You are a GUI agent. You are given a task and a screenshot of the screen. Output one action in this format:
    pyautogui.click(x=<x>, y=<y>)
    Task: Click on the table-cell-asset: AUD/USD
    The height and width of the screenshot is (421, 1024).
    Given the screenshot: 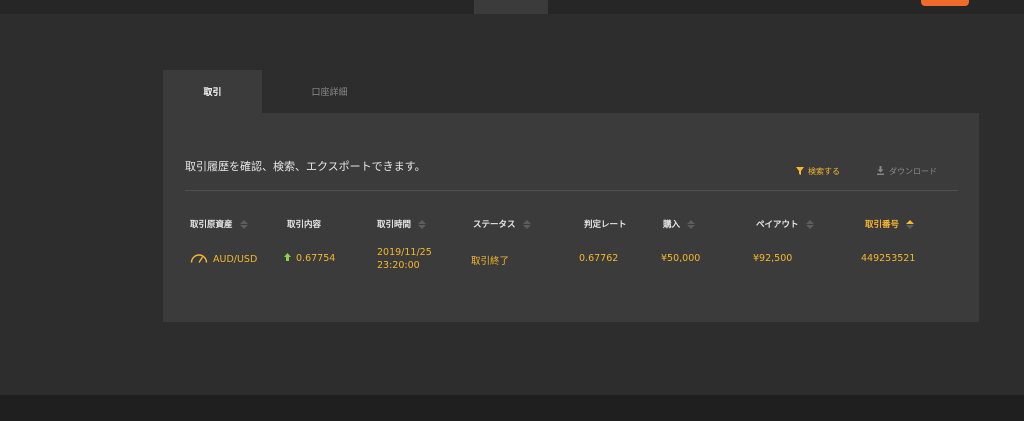 What is the action you would take?
    pyautogui.click(x=223, y=259)
    